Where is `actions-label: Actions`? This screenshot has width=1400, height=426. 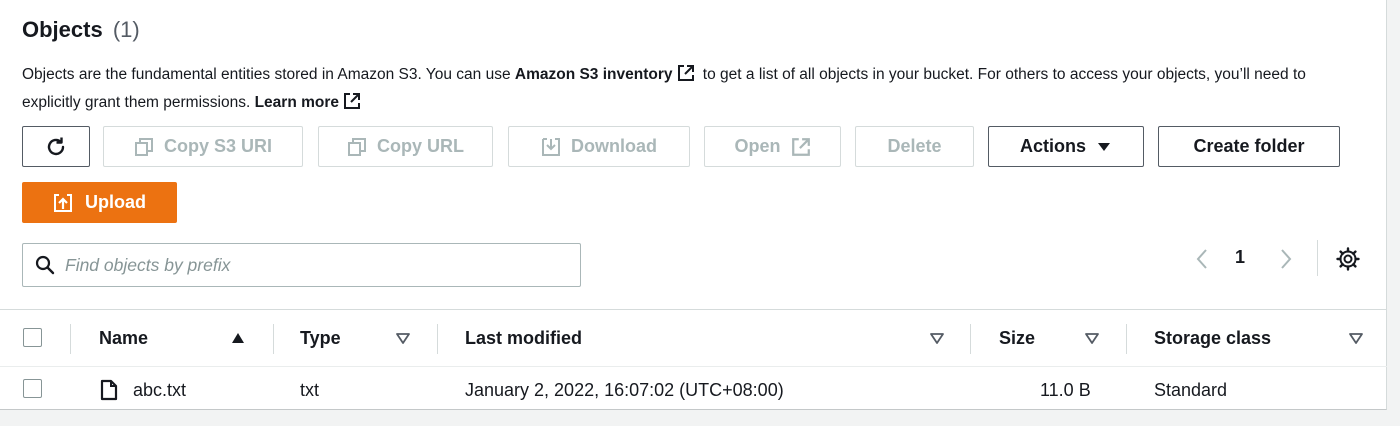 actions-label: Actions is located at coordinates (1052, 146).